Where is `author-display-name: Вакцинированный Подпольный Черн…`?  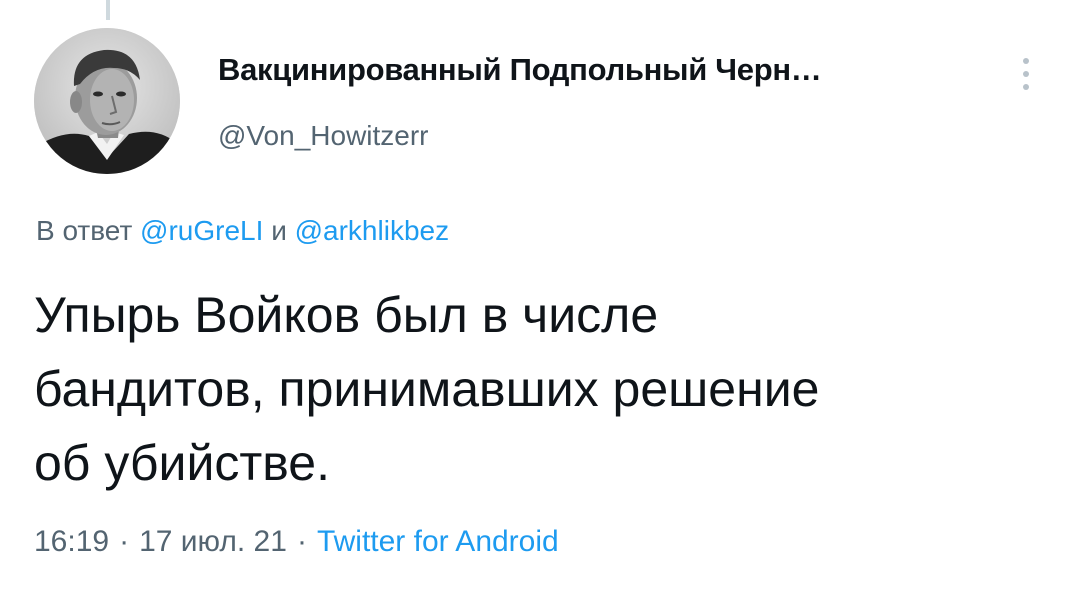 author-display-name: Вакцинированный Подпольный Черн… is located at coordinates (520, 70).